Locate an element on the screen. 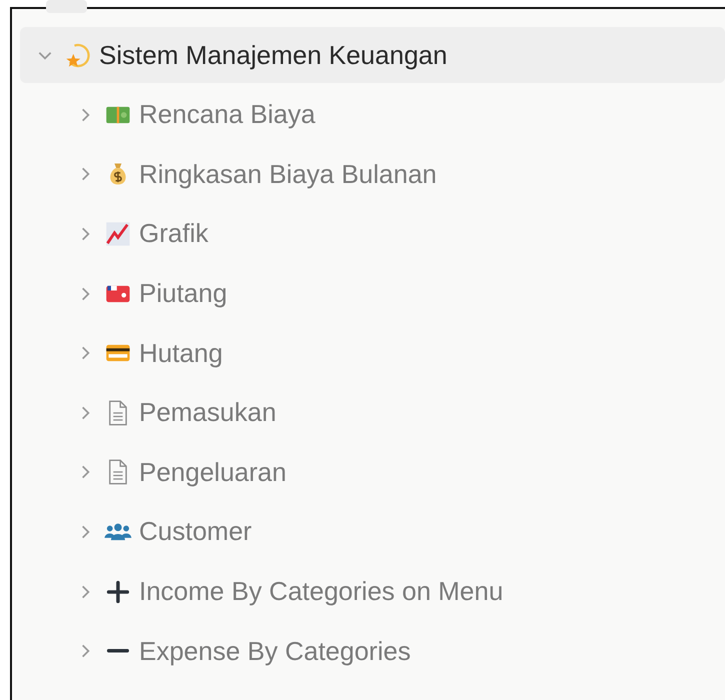  item-label: Grafik is located at coordinates (173, 234).